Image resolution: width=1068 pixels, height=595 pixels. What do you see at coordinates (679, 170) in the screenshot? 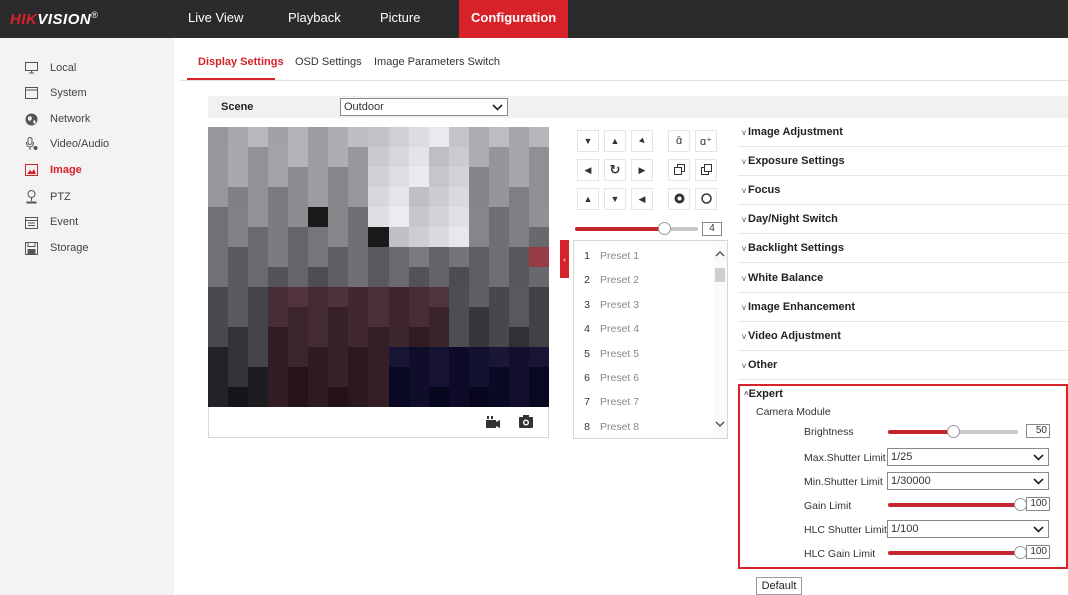
I see `focus-near-button` at bounding box center [679, 170].